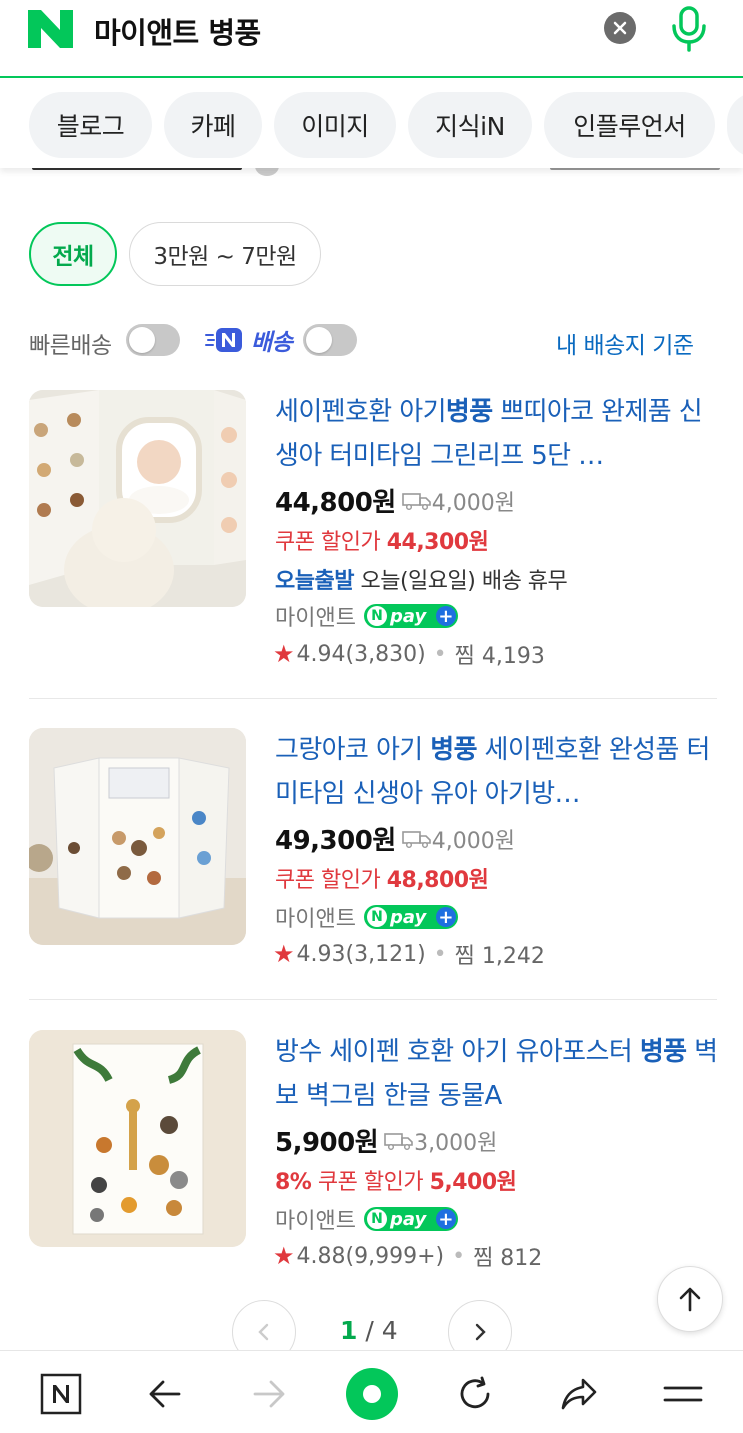  Describe the element at coordinates (371, 39) in the screenshot. I see `search-bar: 마이앤트 병풍` at that location.